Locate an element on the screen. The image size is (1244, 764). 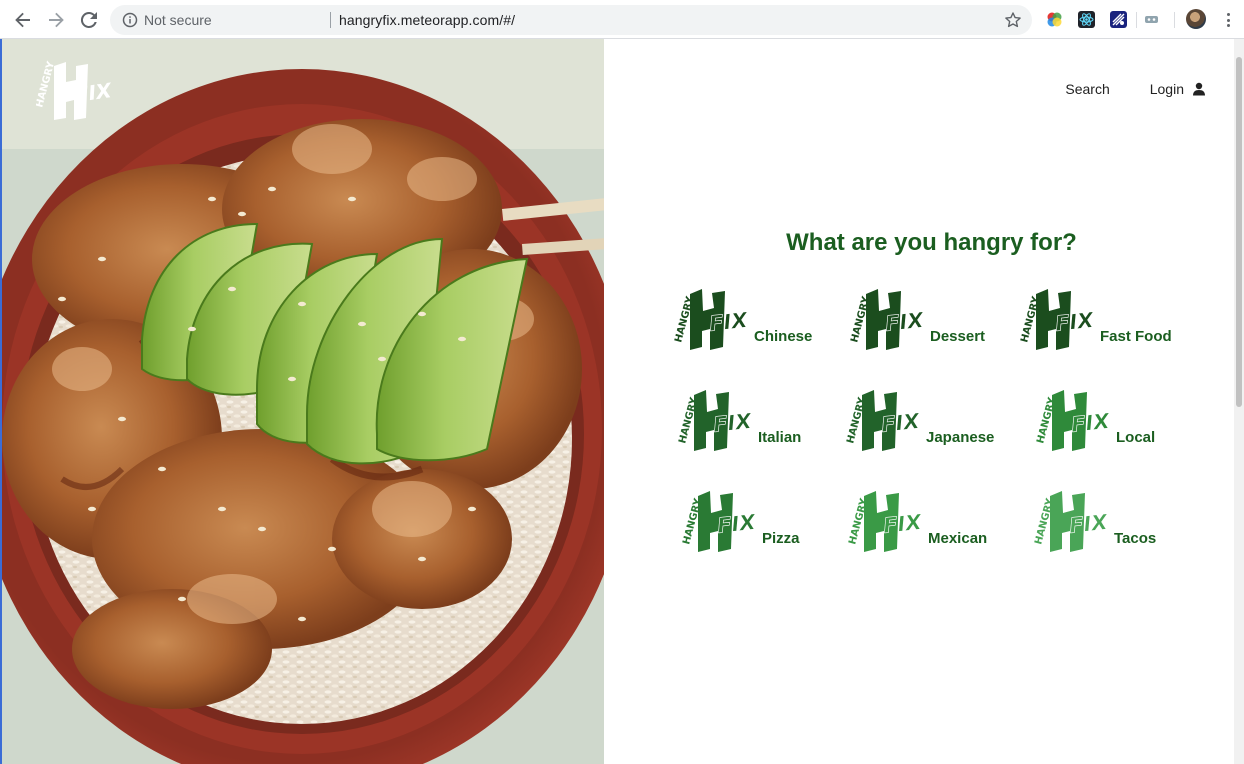
category-italian: HANGRY FIX Italian is located at coordinates (738, 421).